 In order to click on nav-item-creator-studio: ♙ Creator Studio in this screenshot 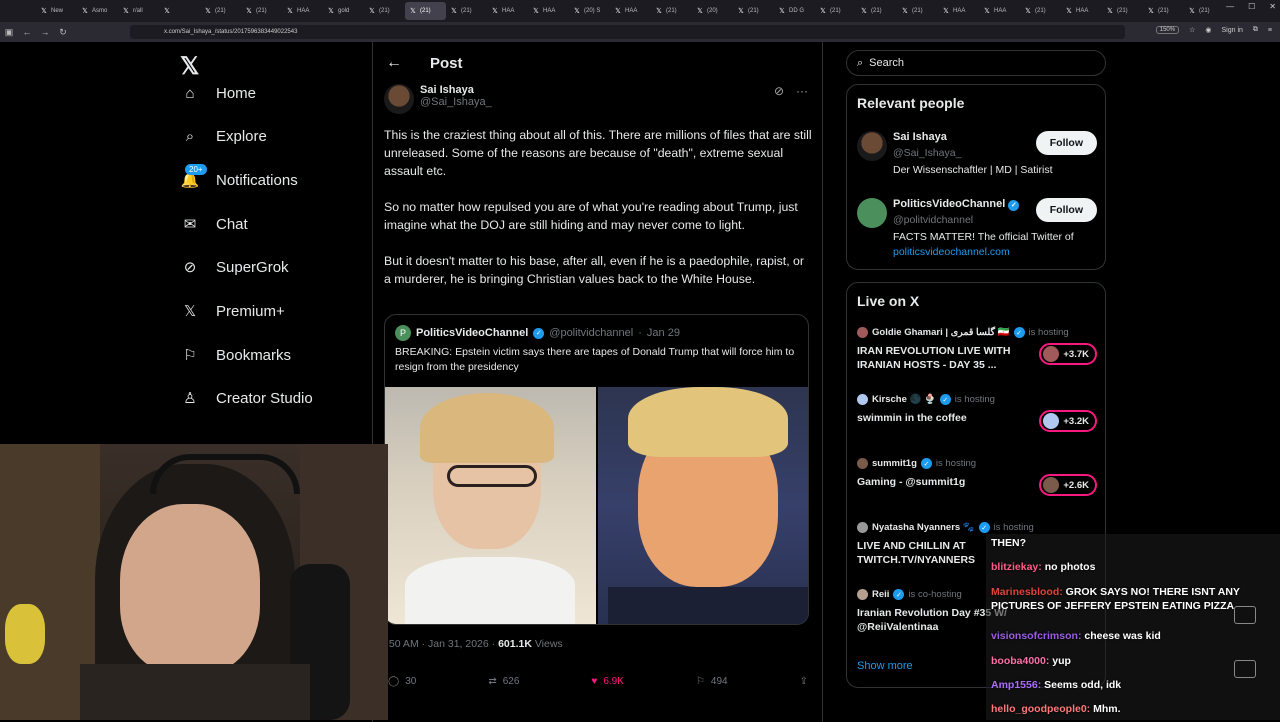, I will do `click(246, 398)`.